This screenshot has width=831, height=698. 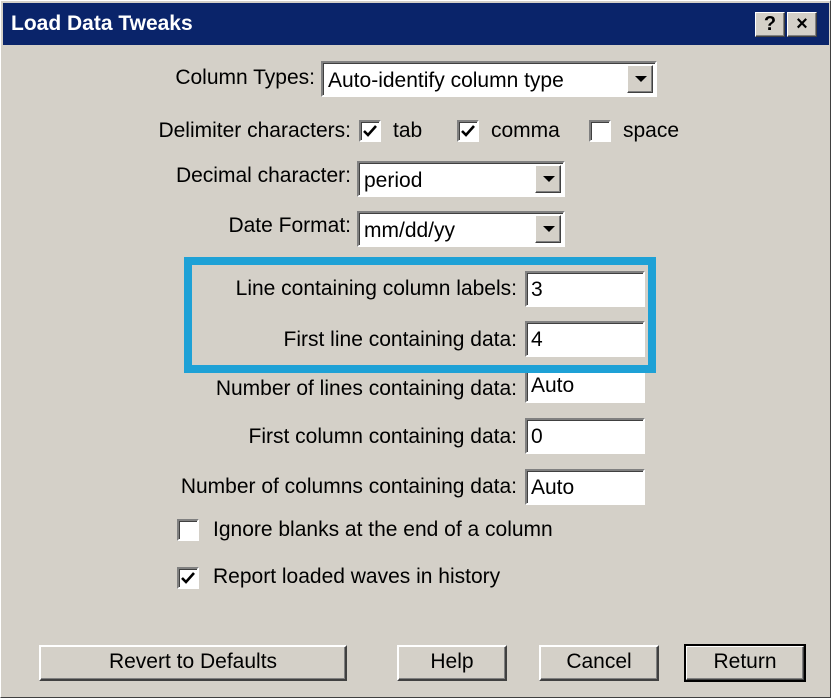 What do you see at coordinates (585, 436) in the screenshot?
I see `first-column-input: 0` at bounding box center [585, 436].